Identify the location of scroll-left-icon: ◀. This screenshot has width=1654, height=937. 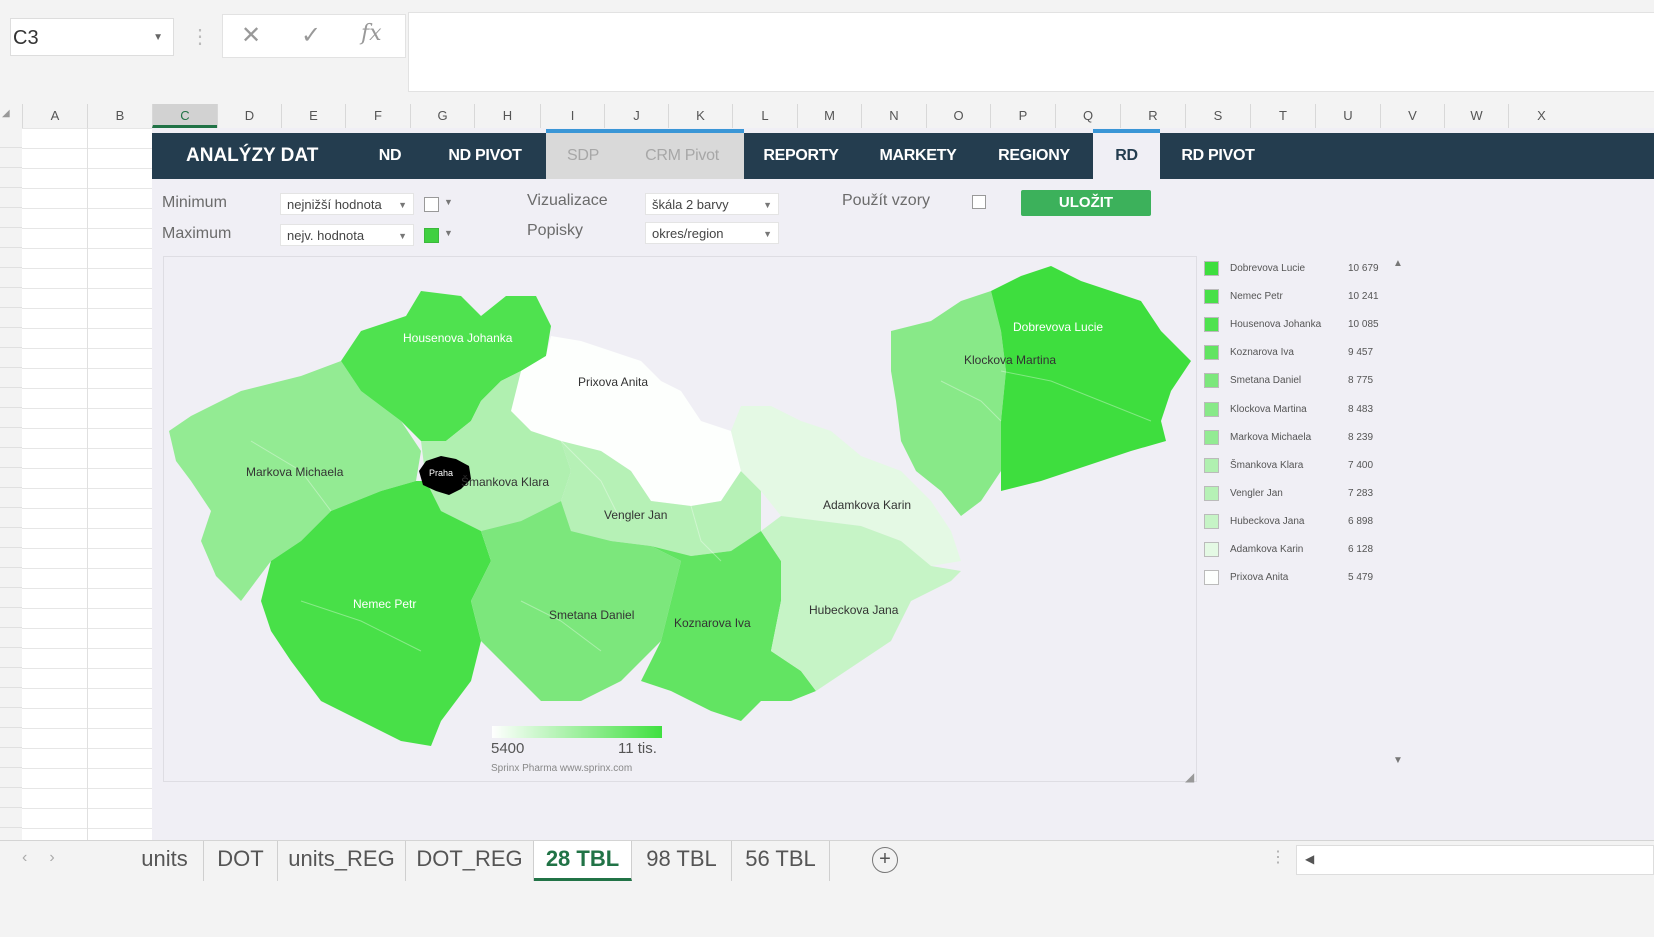
(1309, 859).